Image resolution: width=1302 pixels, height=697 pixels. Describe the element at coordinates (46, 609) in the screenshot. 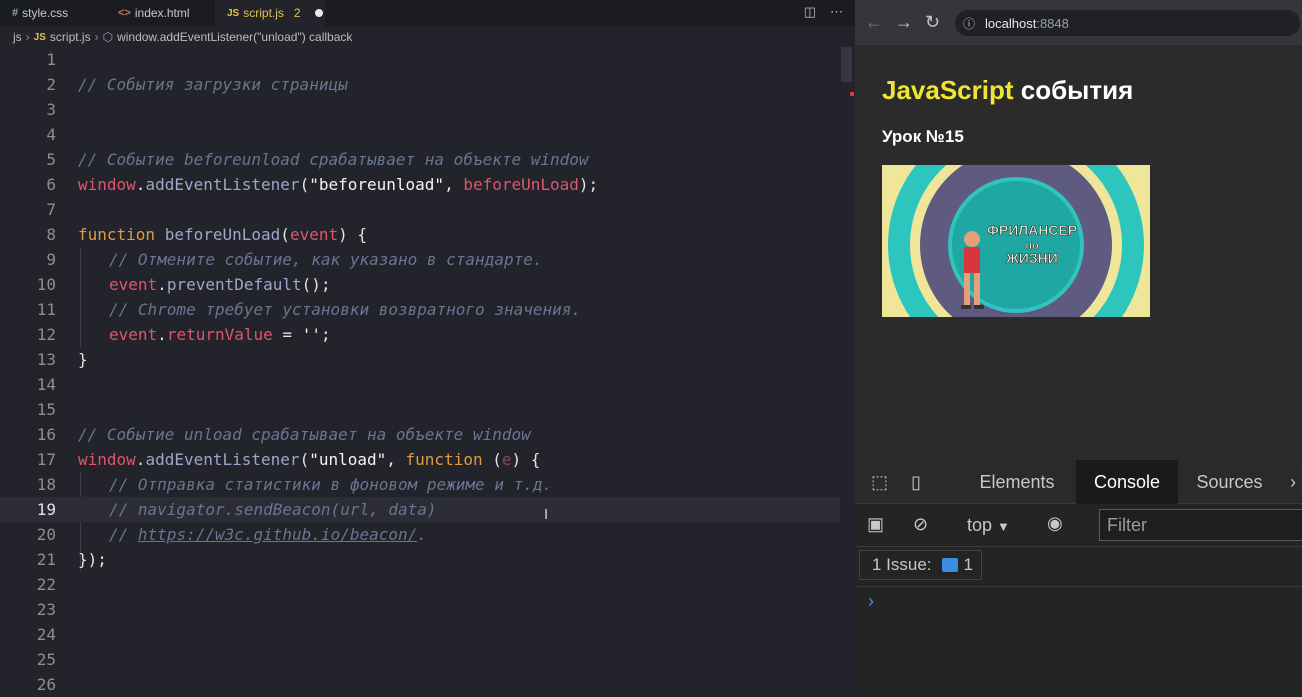

I see `line-number: 23` at that location.